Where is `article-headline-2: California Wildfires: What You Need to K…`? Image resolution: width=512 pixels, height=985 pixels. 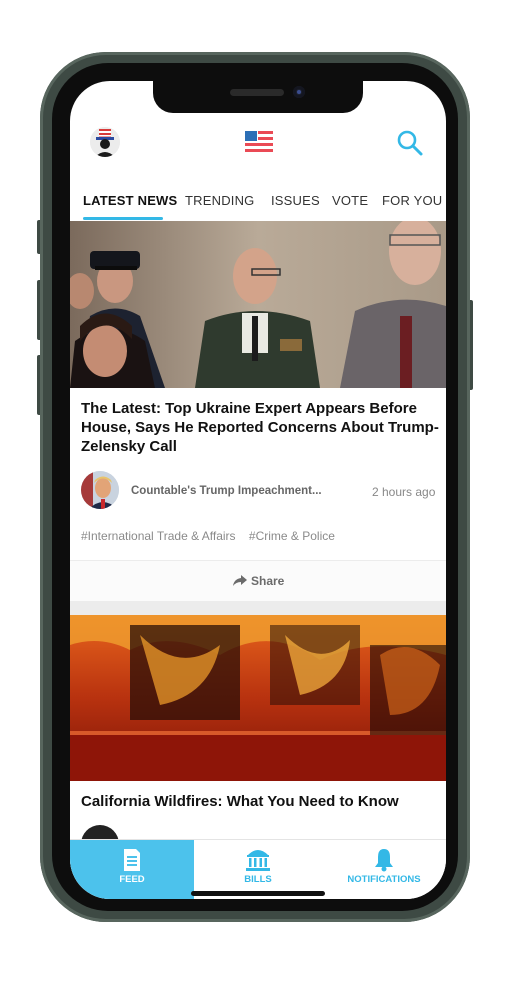
article-headline-2: California Wildfires: What You Need to K… is located at coordinates (261, 801).